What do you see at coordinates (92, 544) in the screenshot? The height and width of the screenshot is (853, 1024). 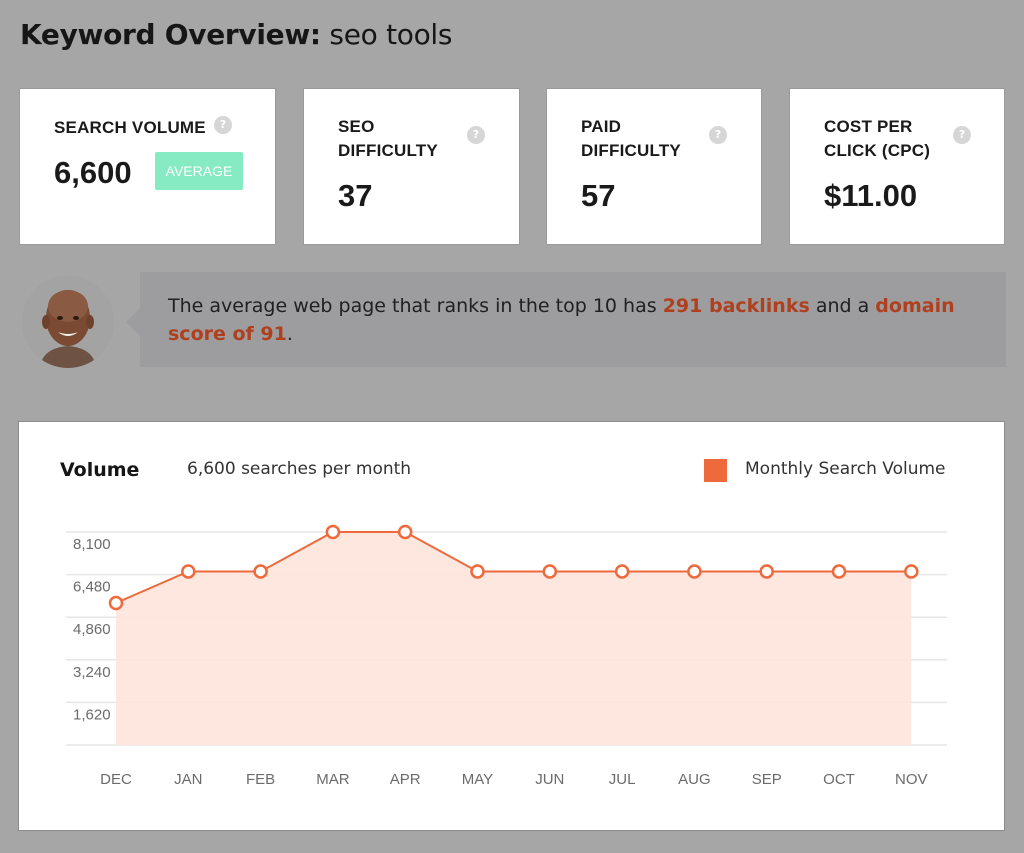 I see `y-tick-label: 8,100` at bounding box center [92, 544].